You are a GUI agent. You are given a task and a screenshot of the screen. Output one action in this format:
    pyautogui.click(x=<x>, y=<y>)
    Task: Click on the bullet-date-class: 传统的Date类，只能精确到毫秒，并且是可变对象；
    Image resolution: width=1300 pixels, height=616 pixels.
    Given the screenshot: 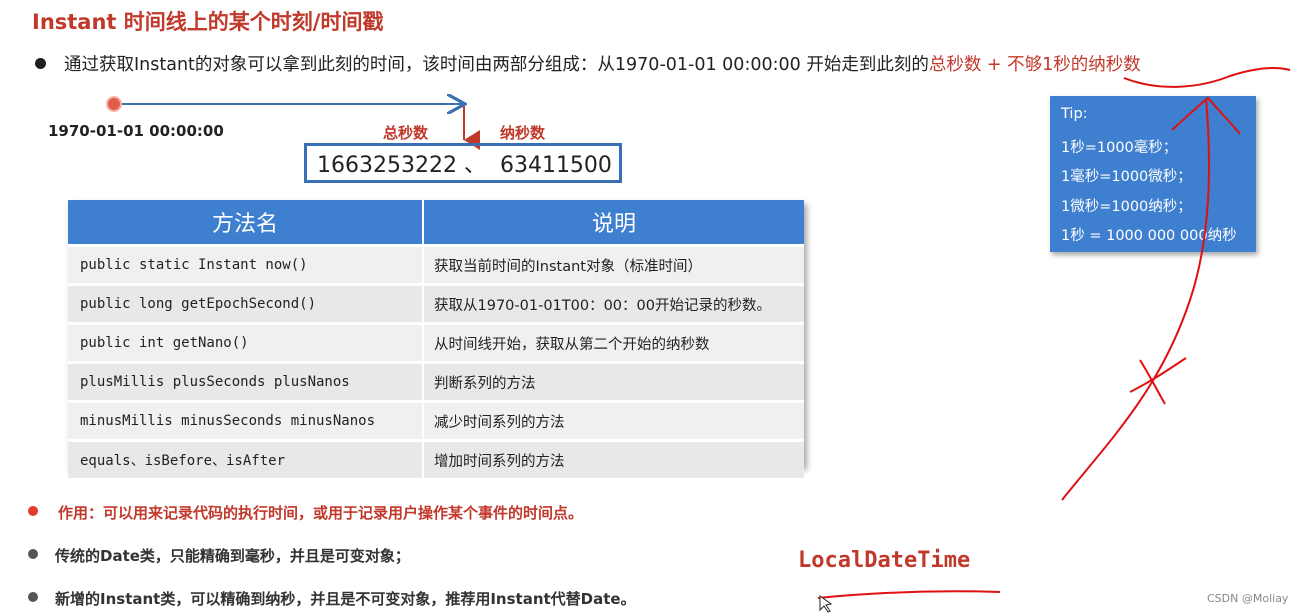 What is the action you would take?
    pyautogui.click(x=232, y=556)
    